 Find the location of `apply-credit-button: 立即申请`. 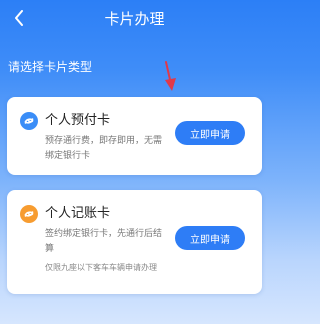

apply-credit-button: 立即申请 is located at coordinates (210, 238).